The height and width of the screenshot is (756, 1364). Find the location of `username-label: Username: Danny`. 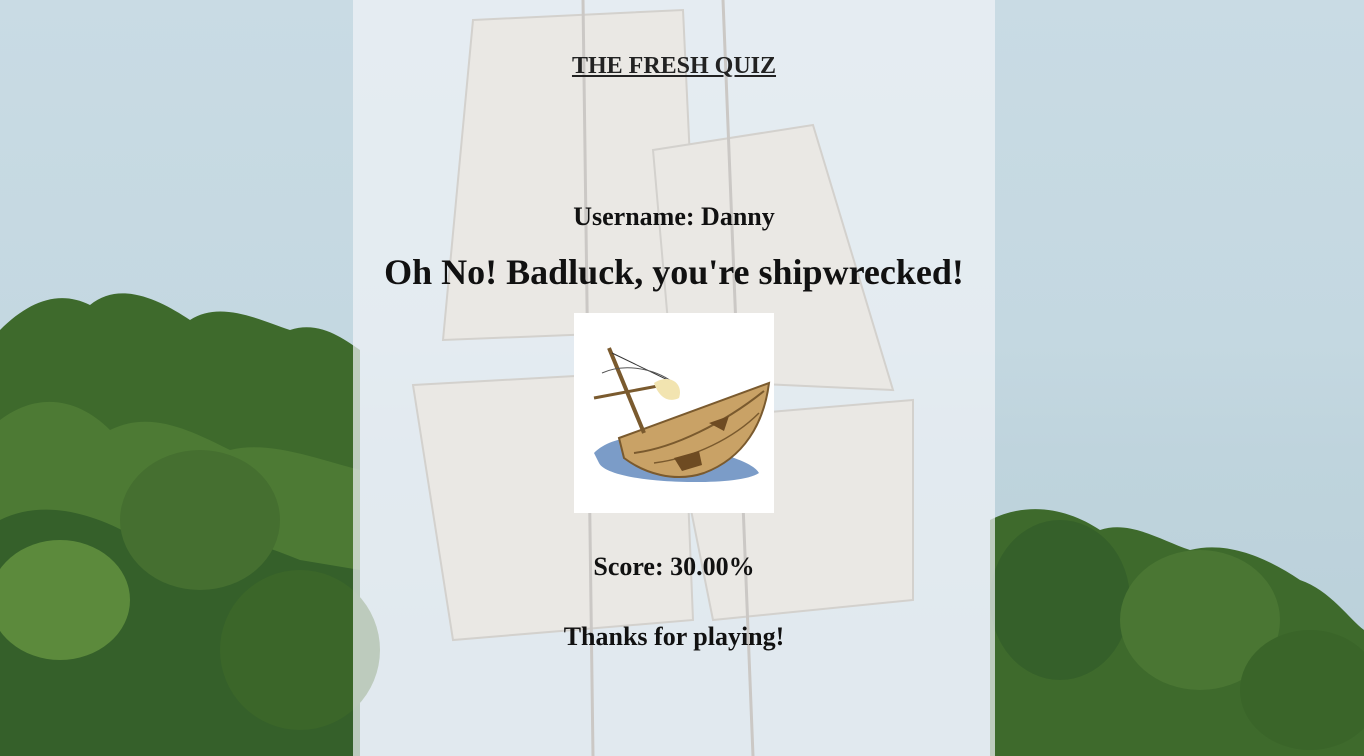

username-label: Username: Danny is located at coordinates (674, 216).